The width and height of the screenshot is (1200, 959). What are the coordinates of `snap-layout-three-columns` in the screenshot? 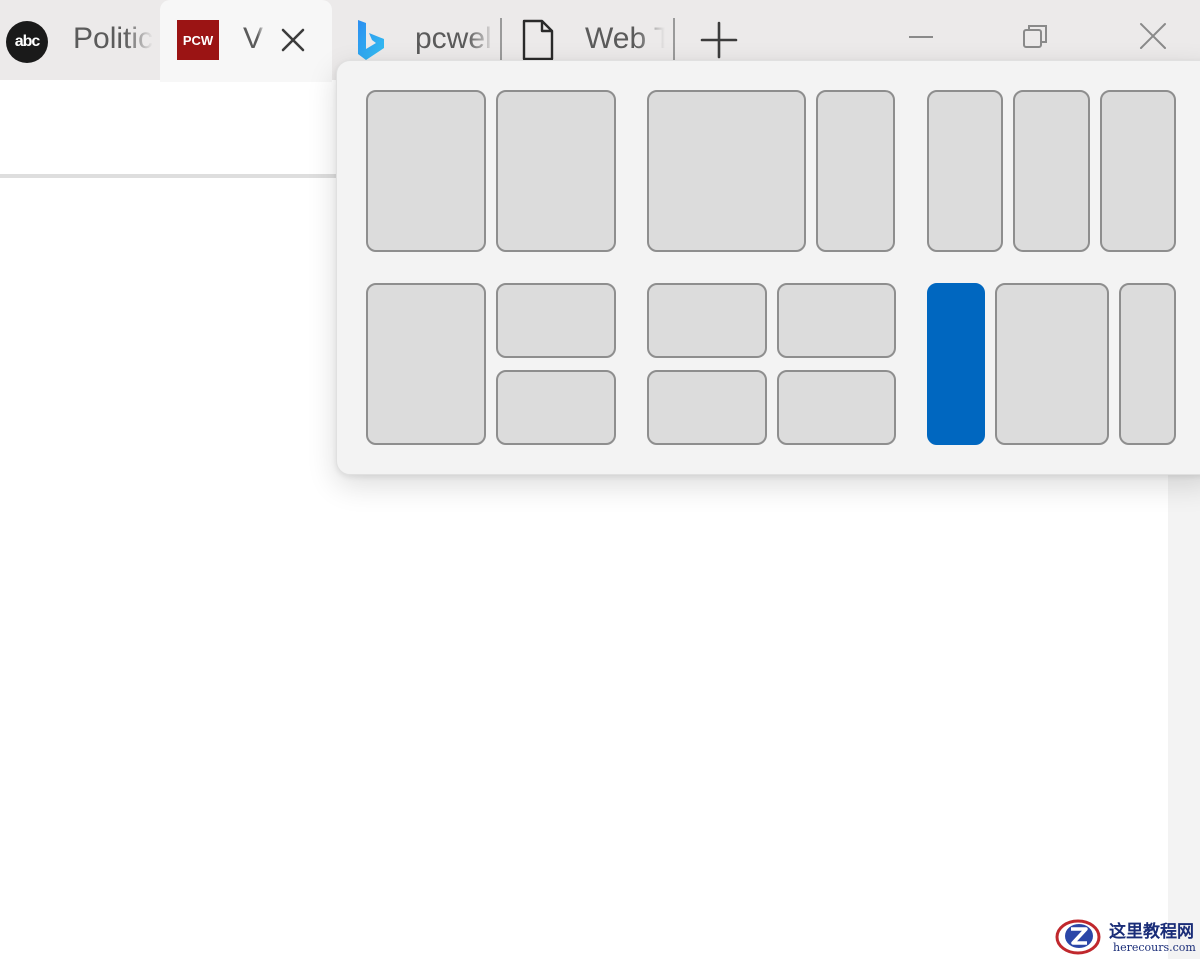 It's located at (1051, 171).